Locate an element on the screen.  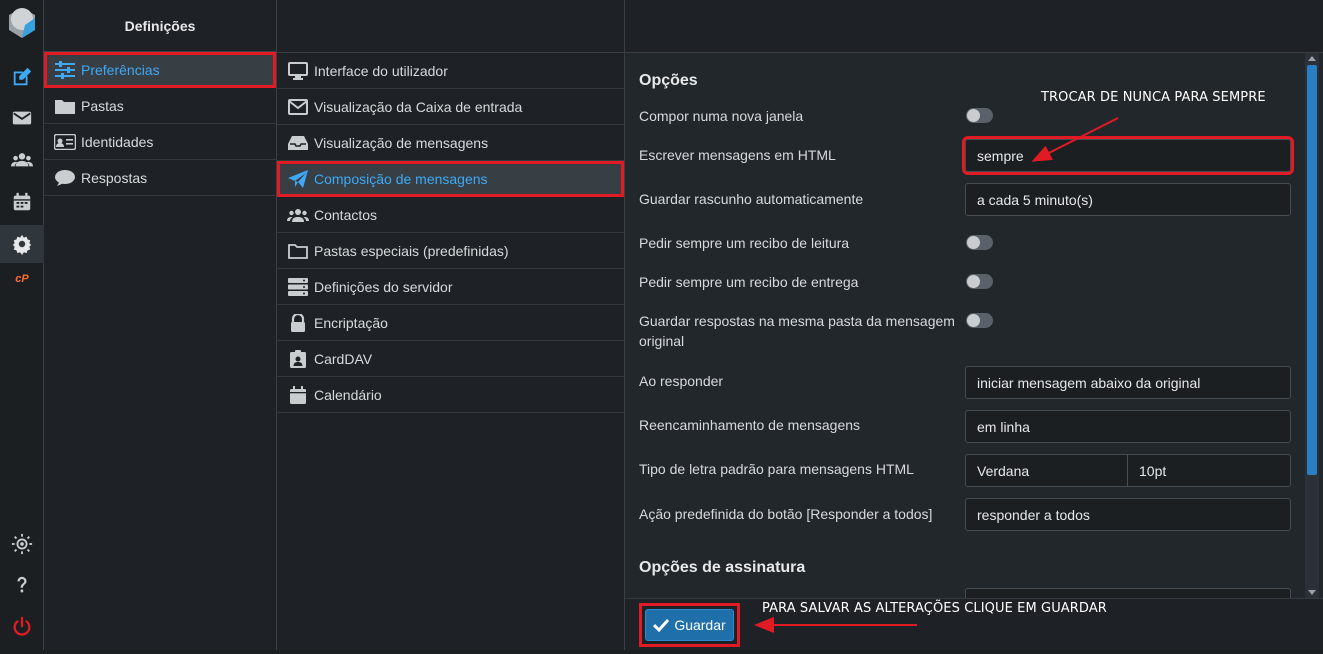
section-item-label: Visualização de mensagens is located at coordinates (401, 142).